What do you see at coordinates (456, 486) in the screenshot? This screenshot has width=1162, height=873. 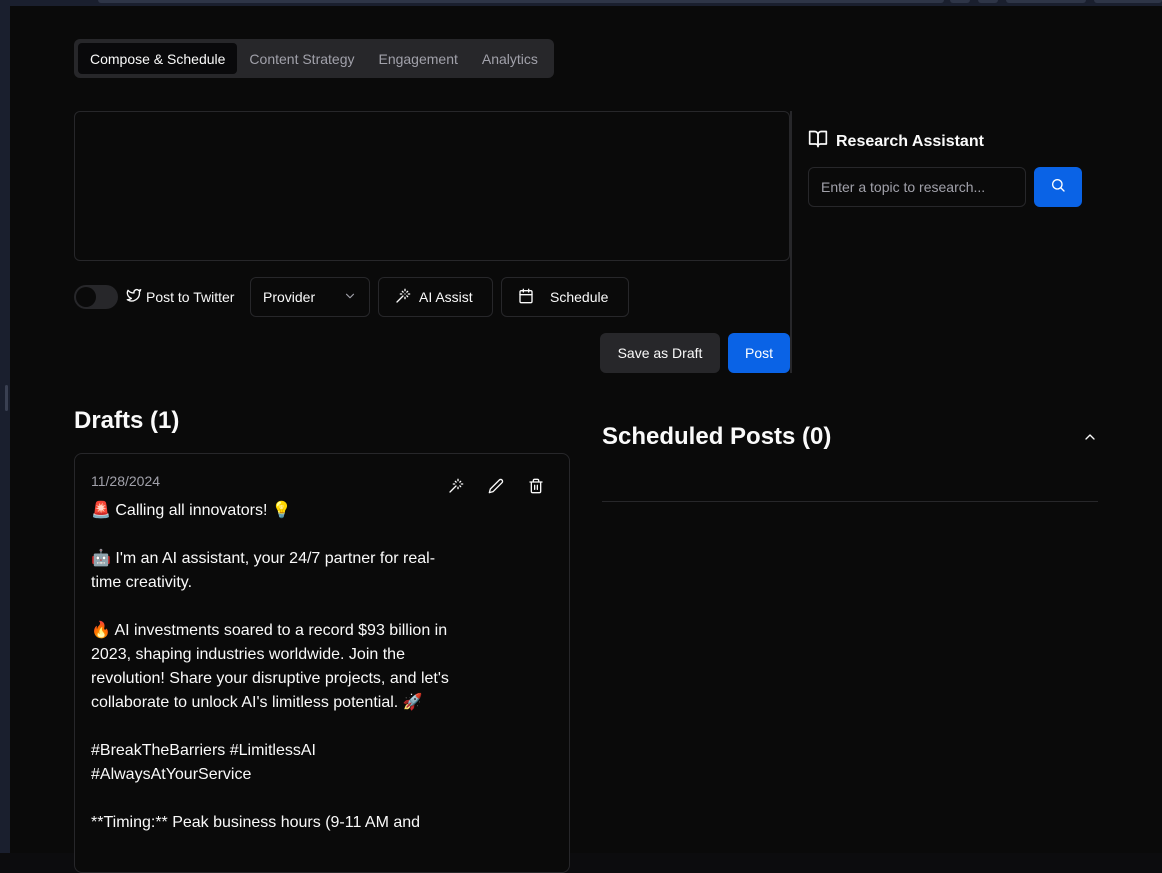 I see `ai-enhance-icon` at bounding box center [456, 486].